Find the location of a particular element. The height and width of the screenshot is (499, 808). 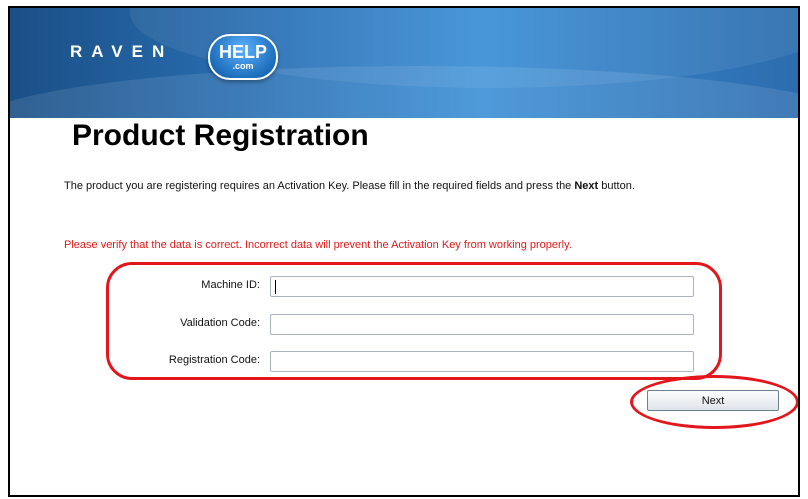

page-title: Product Registration is located at coordinates (220, 135).